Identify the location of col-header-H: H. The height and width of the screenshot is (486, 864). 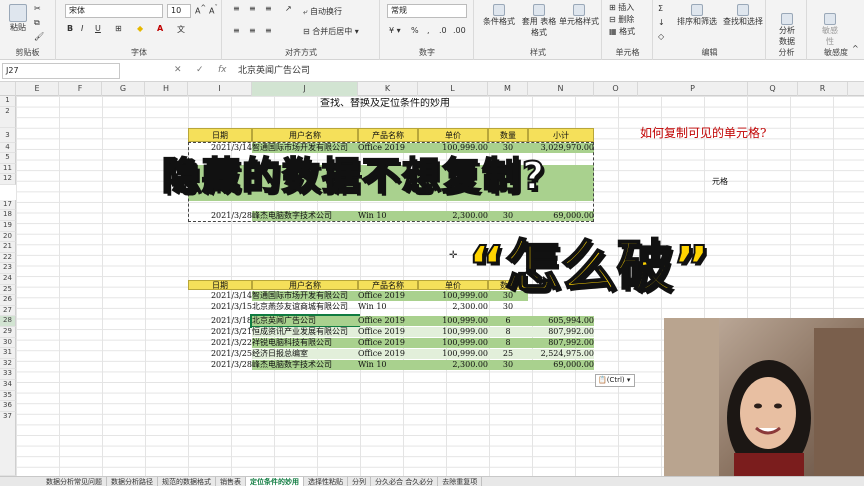
(166, 89).